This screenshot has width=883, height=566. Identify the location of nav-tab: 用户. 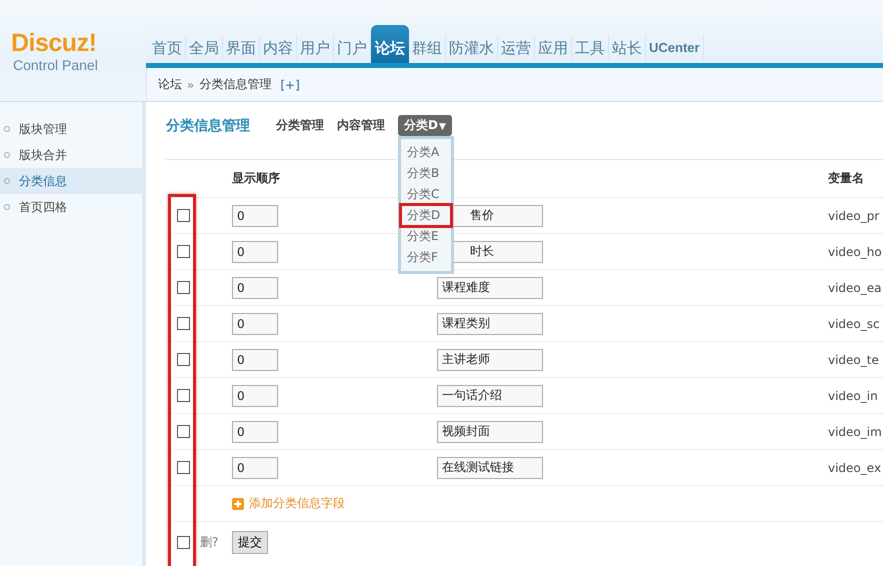
(315, 48).